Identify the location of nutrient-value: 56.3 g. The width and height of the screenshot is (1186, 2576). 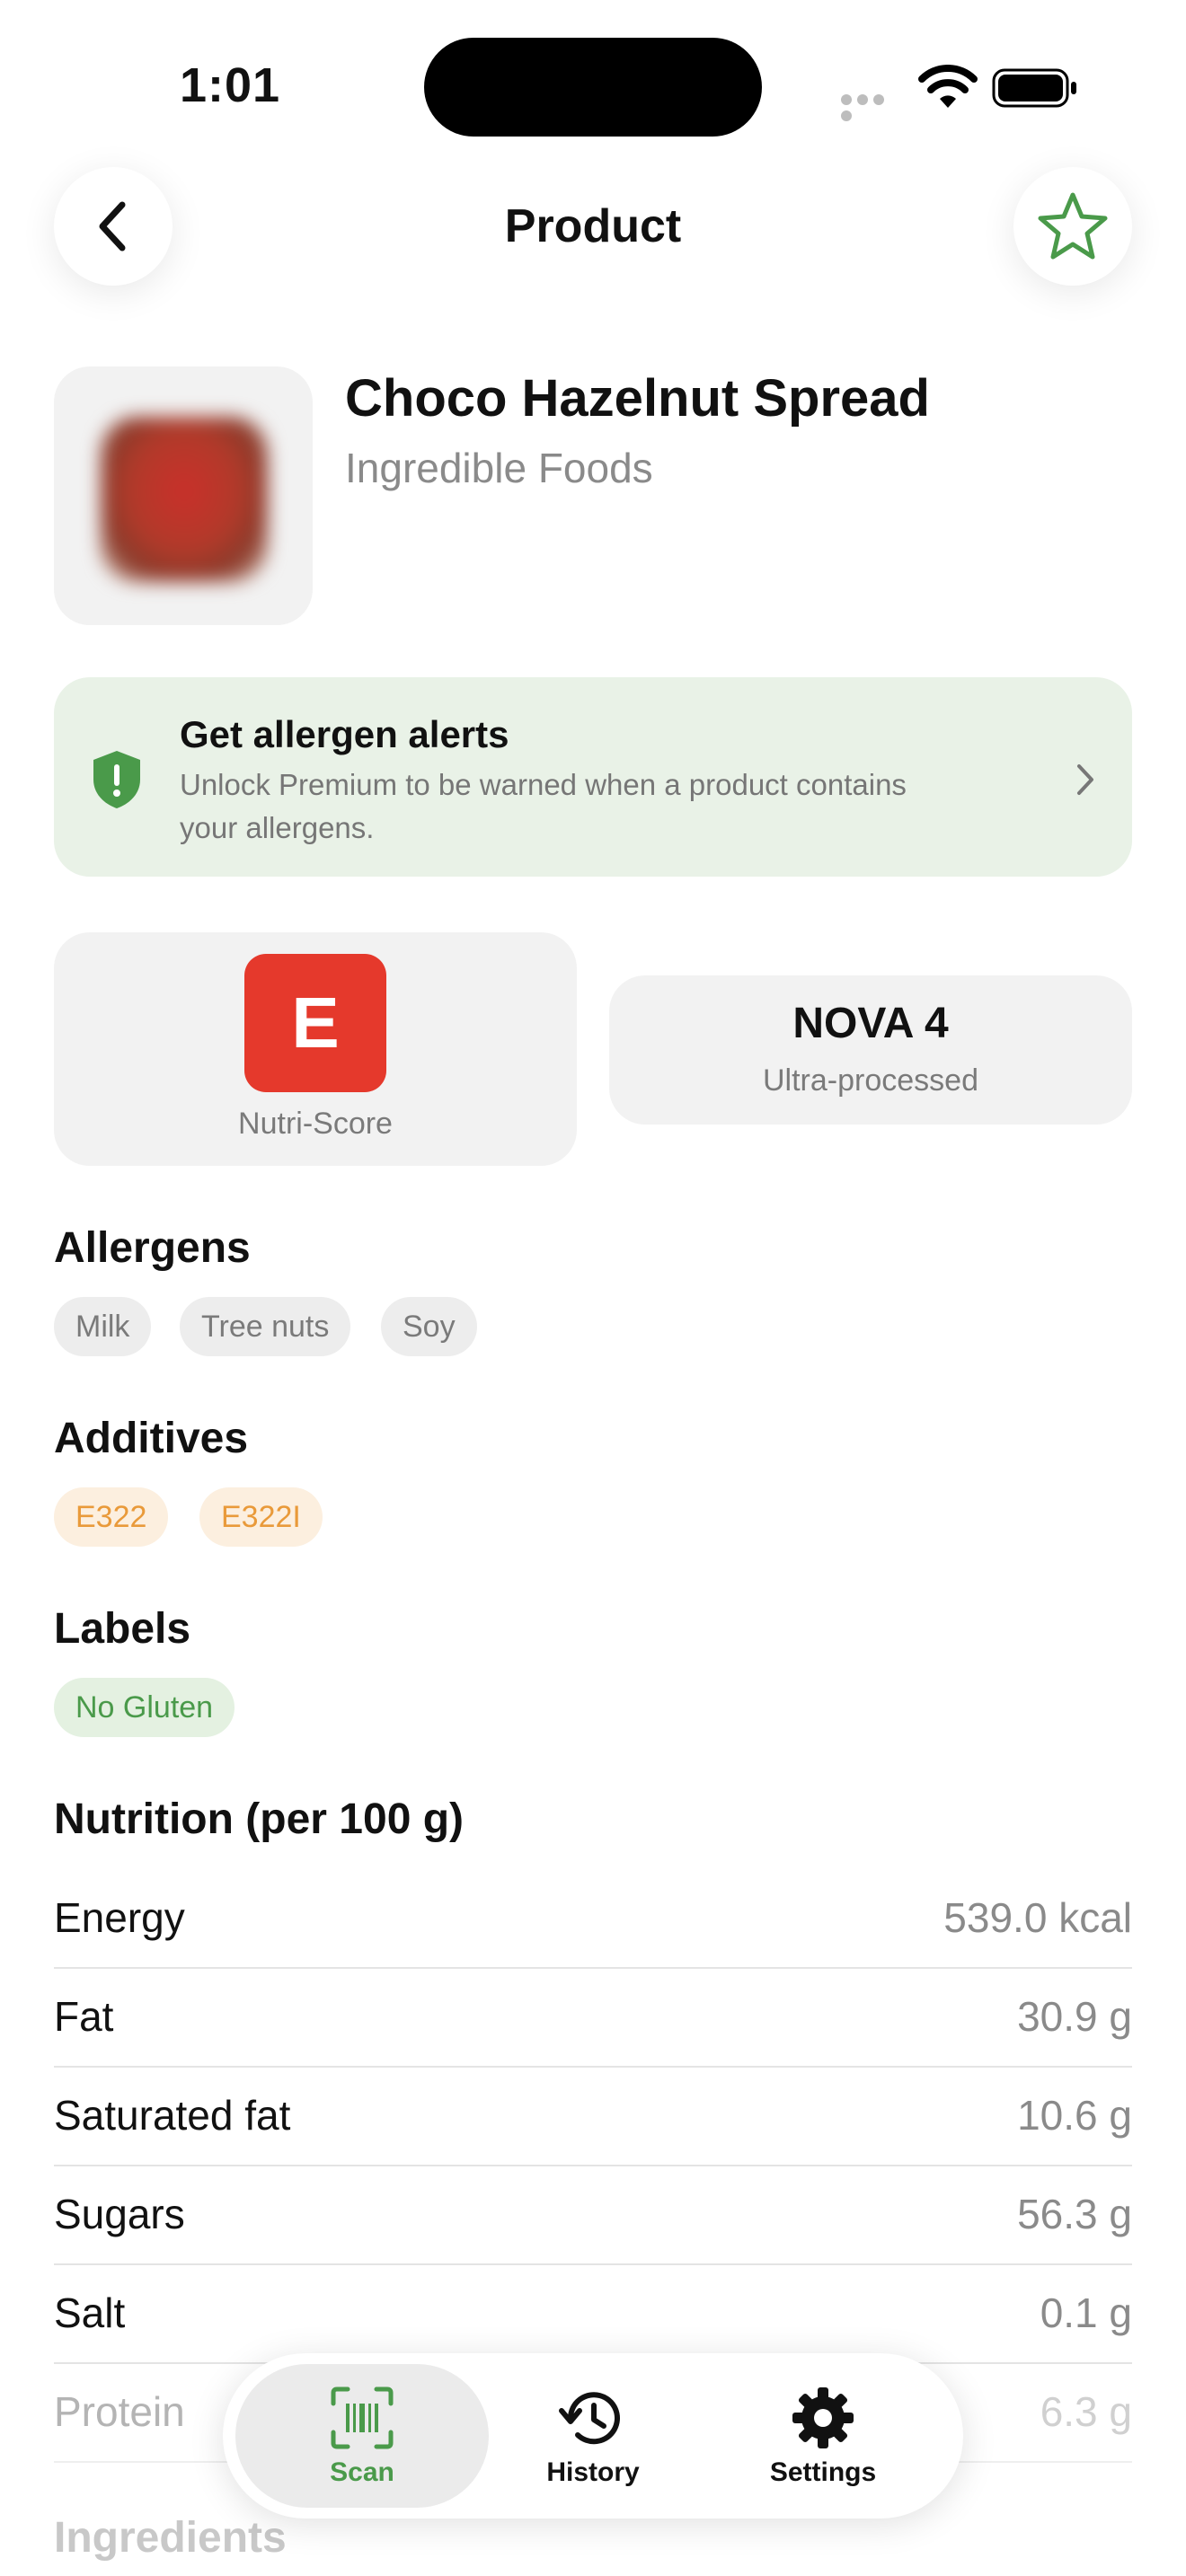
(1074, 2214).